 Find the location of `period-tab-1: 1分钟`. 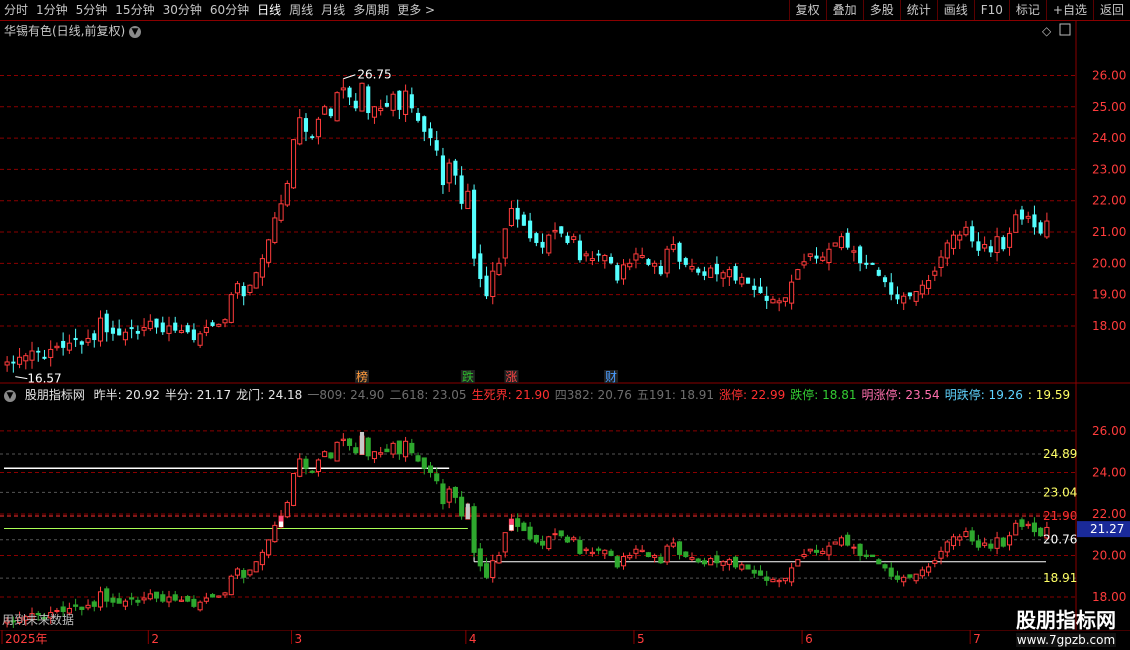

period-tab-1: 1分钟 is located at coordinates (52, 10).